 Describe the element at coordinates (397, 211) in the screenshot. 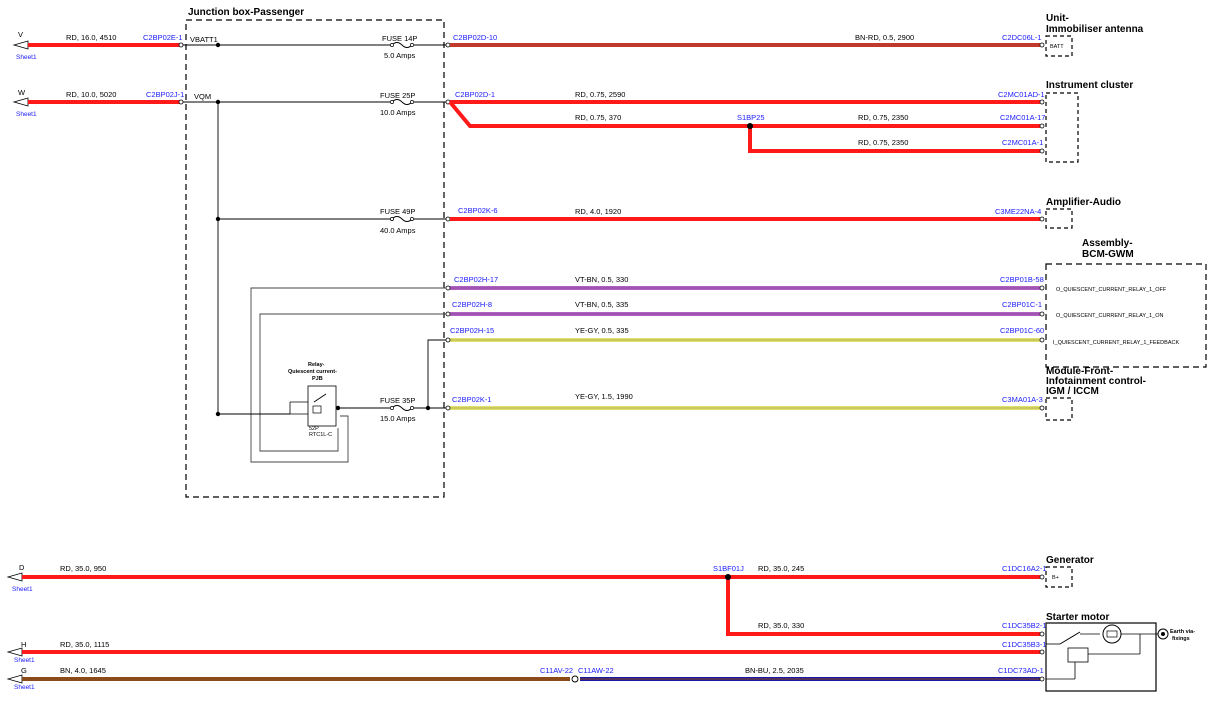

I see `svg-text: FUSE 49P` at that location.